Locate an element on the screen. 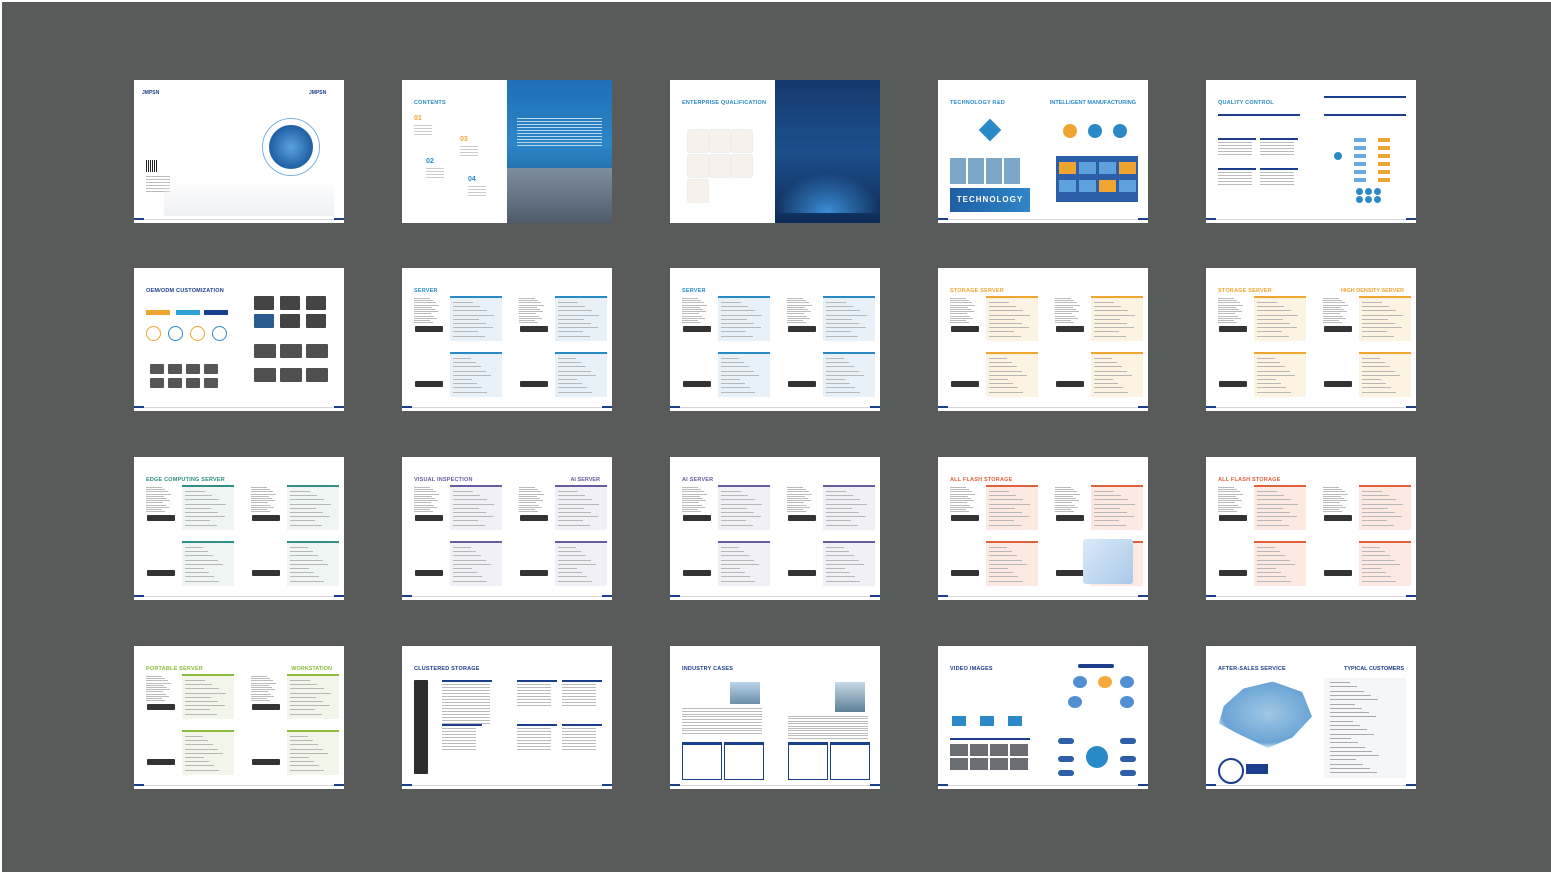 The width and height of the screenshot is (1551, 872). brochure-page: QUALITY CONTROL is located at coordinates (1311, 151).